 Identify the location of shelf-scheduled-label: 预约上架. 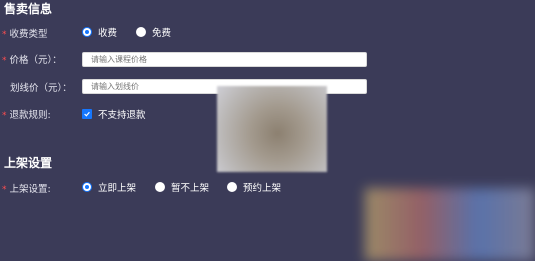
(262, 188).